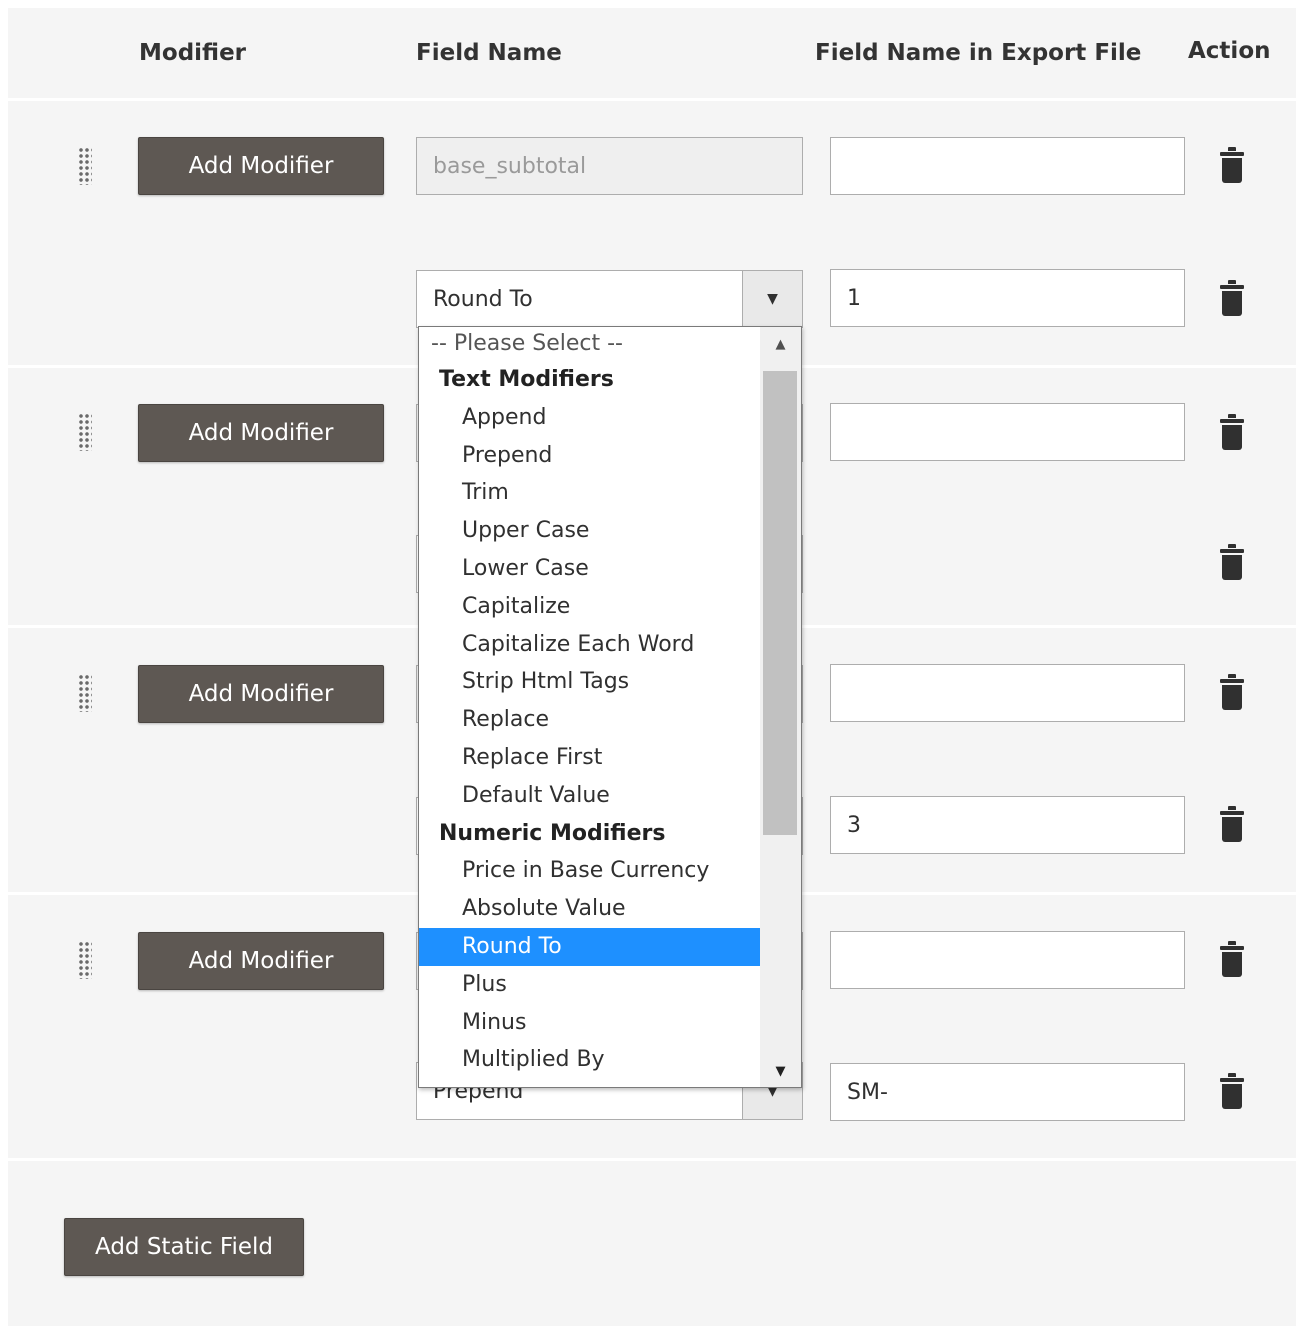  What do you see at coordinates (589, 493) in the screenshot?
I see `dropdown-option: Trim` at bounding box center [589, 493].